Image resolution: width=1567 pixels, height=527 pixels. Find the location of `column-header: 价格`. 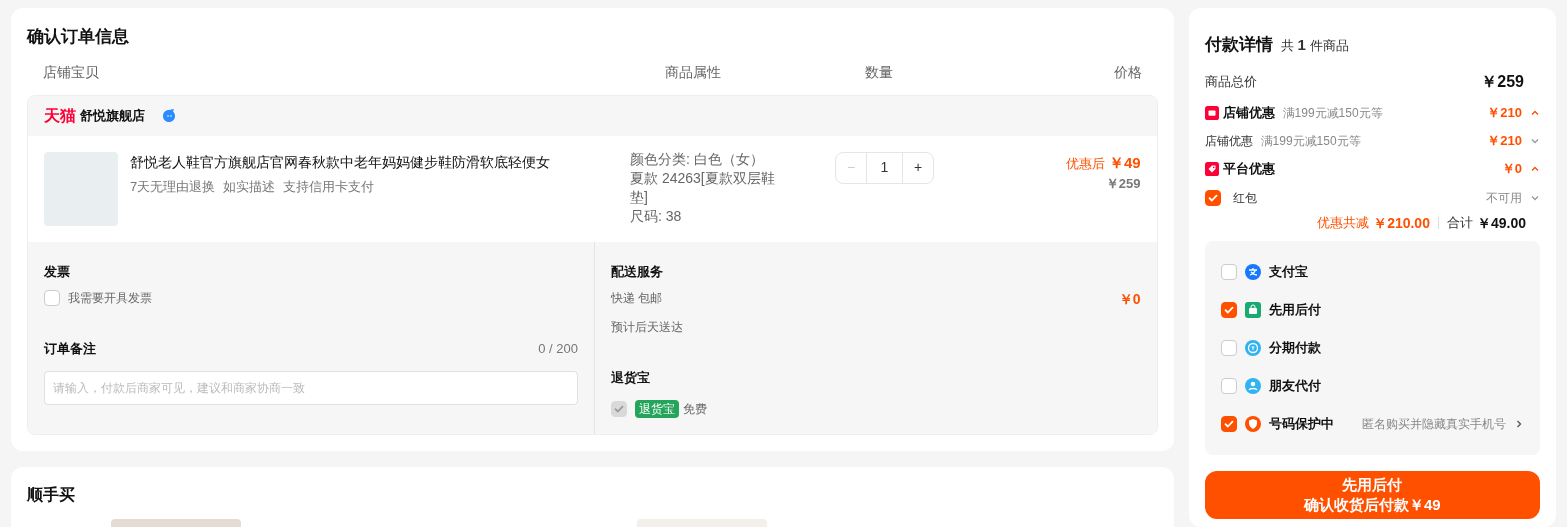

column-header: 价格 is located at coordinates (1127, 72).